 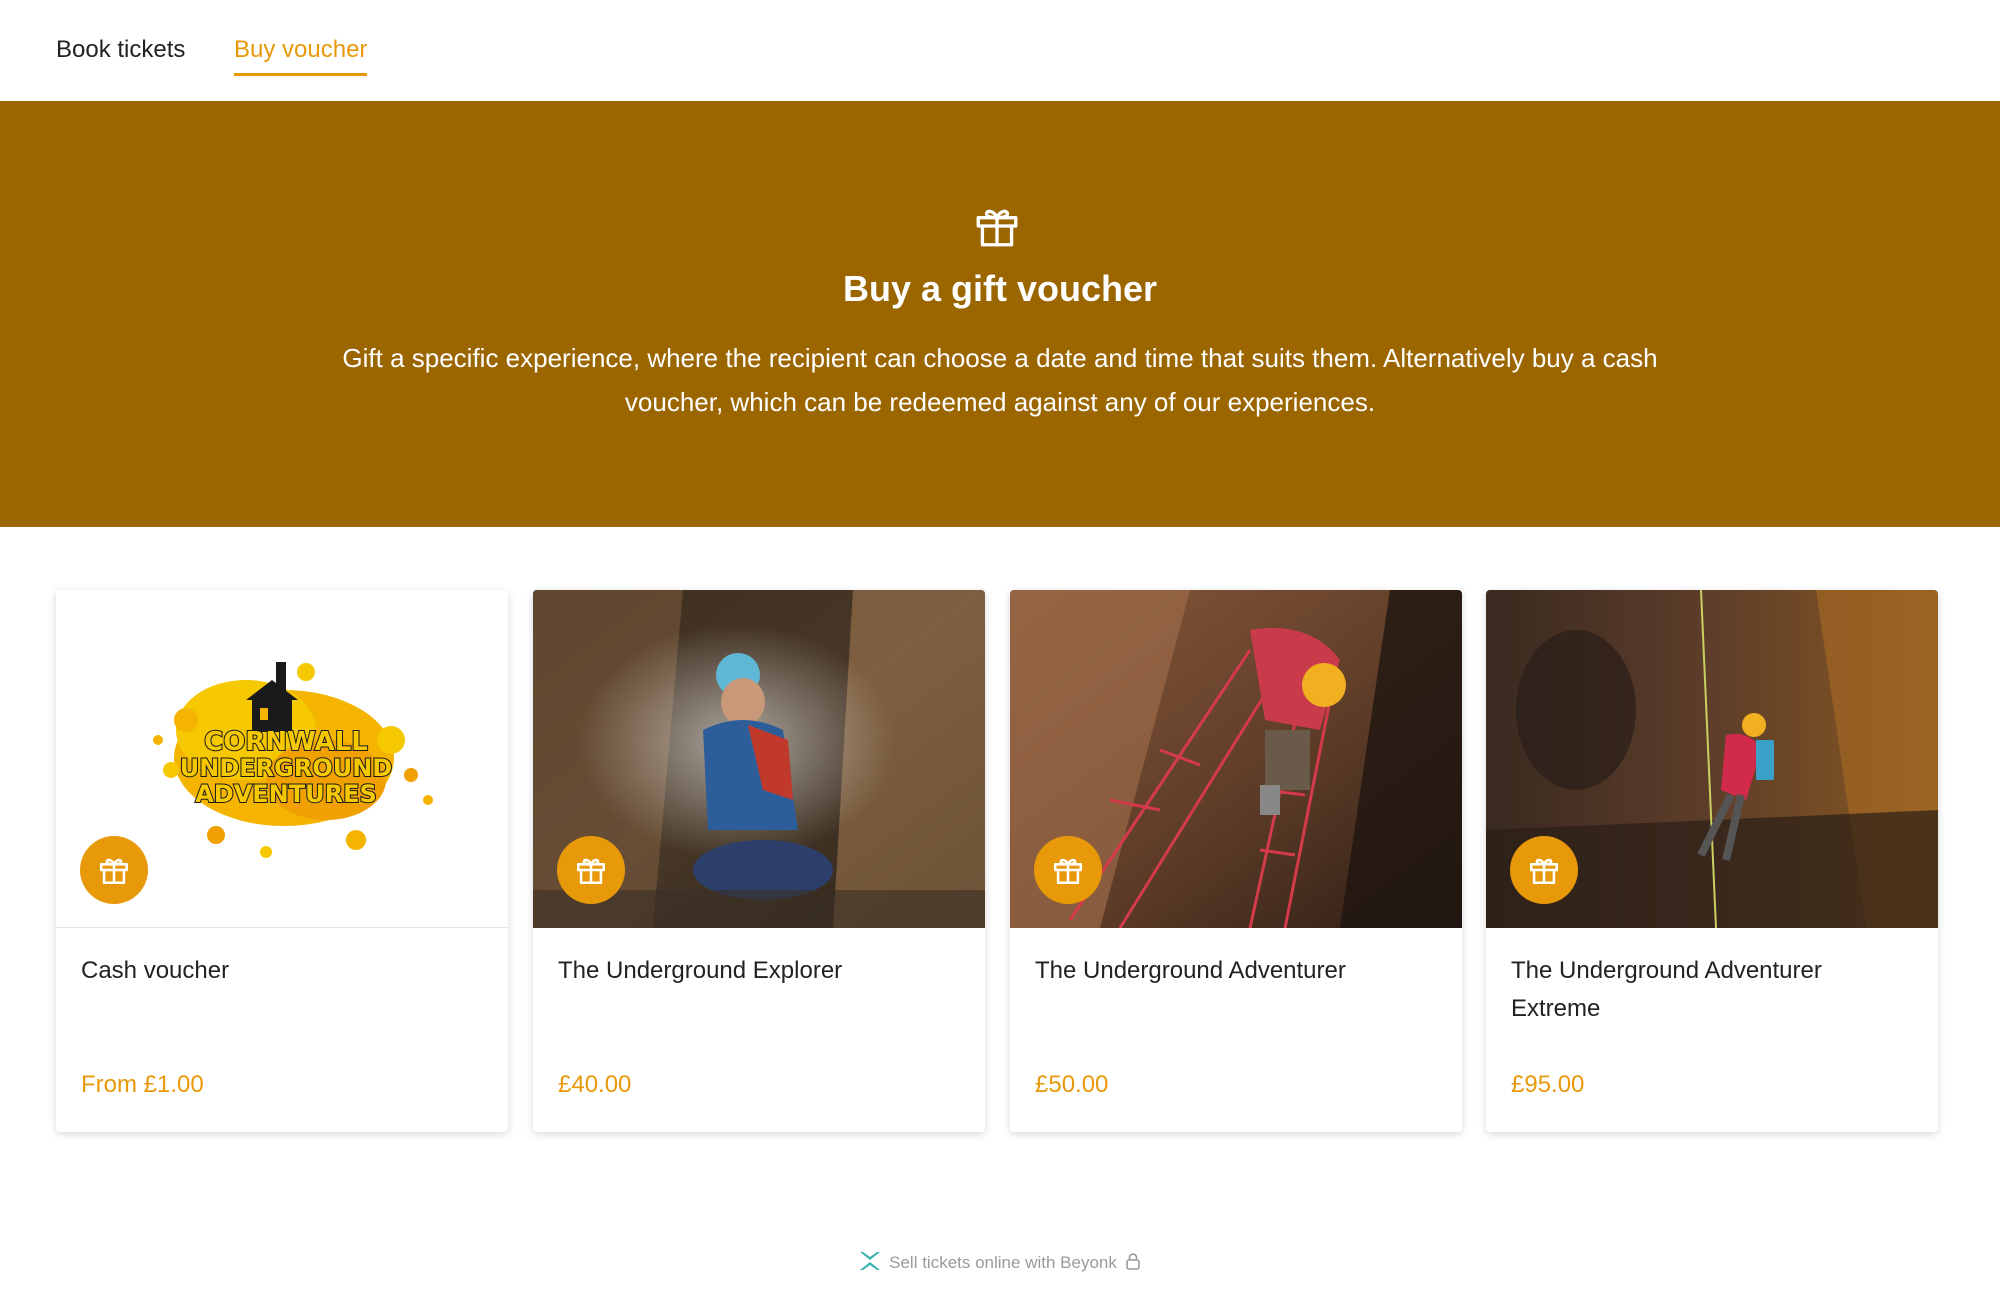 I want to click on beyonk-logo-icon, so click(x=870, y=1263).